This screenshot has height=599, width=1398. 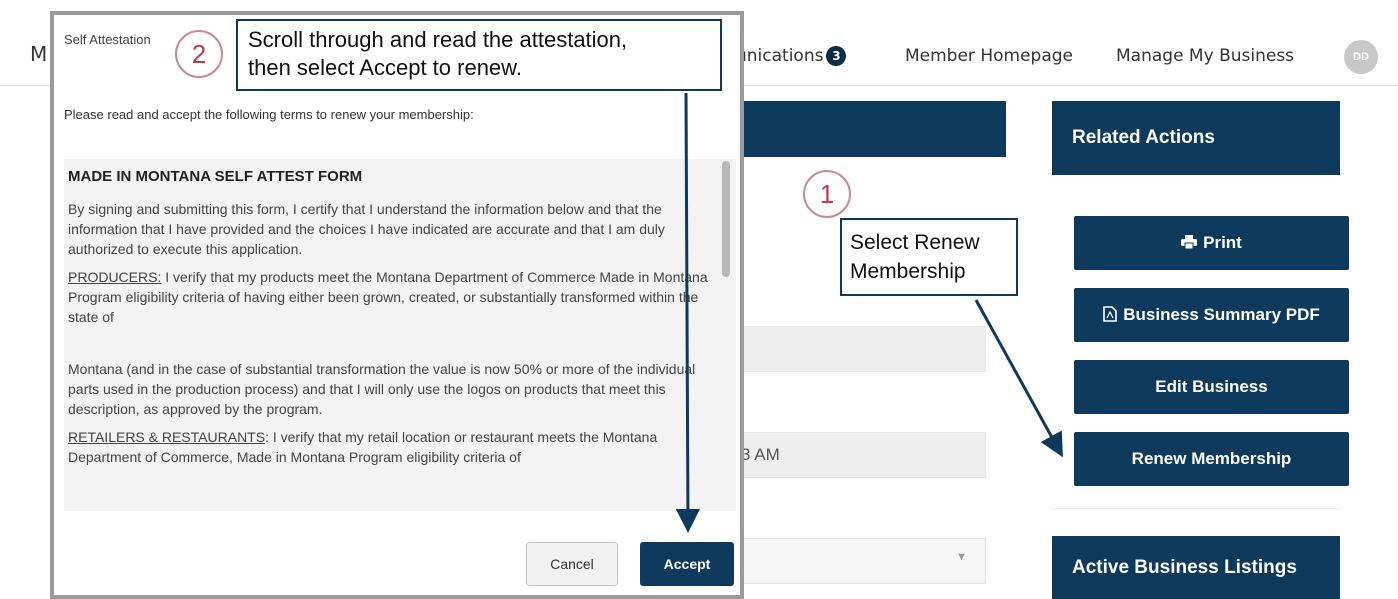 What do you see at coordinates (873, 129) in the screenshot?
I see `main-section-header` at bounding box center [873, 129].